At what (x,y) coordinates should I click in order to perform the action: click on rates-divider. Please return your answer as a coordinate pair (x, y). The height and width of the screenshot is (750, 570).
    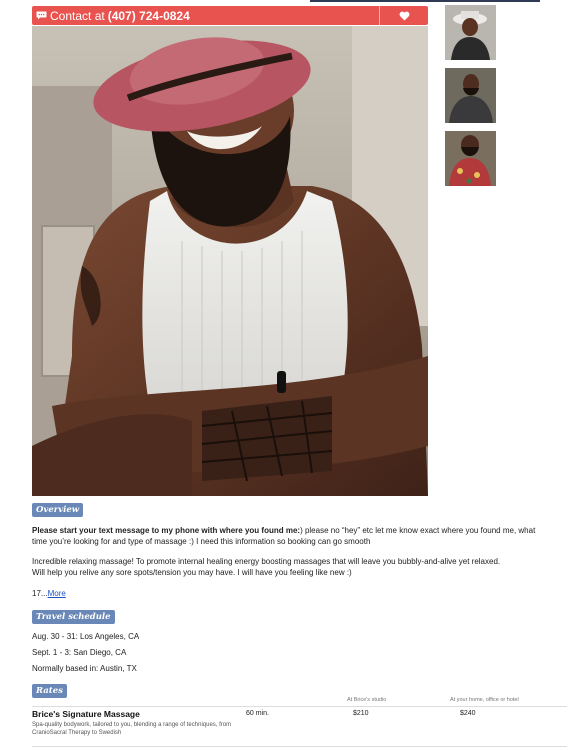
    Looking at the image, I should click on (299, 706).